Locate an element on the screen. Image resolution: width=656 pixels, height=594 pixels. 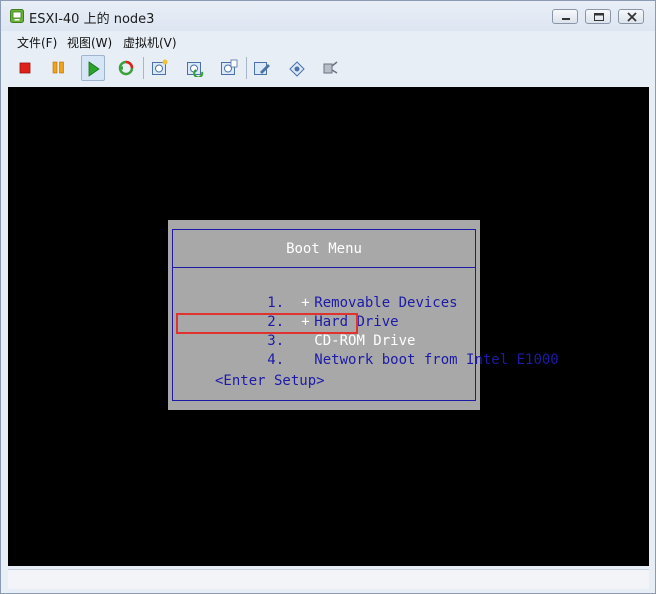
menu-vm: 虚拟机(V) is located at coordinates (150, 42).